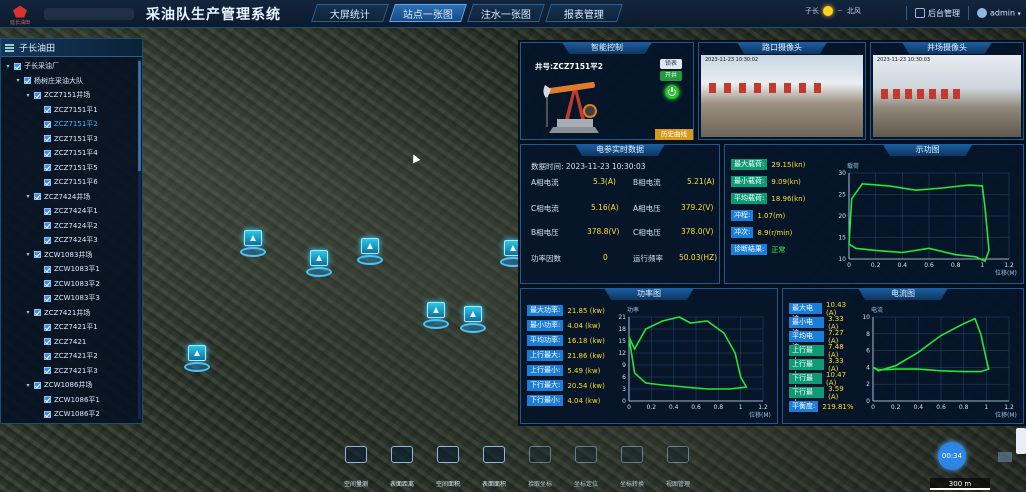  I want to click on tool-surface: 表面面积, so click(494, 467).